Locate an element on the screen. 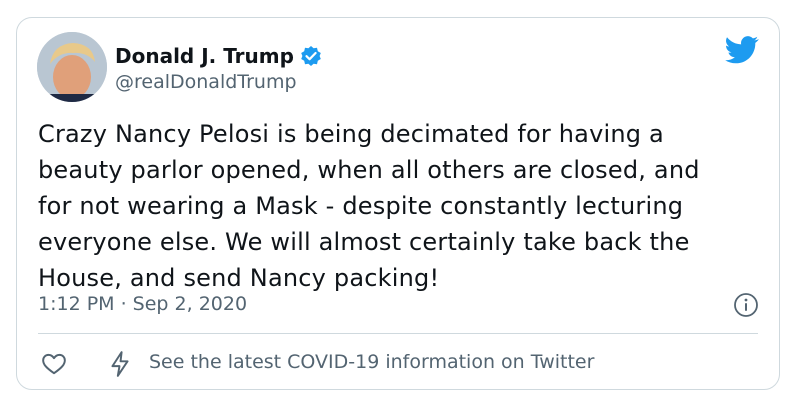 The height and width of the screenshot is (408, 799). author-handle: @realDonaldTrump is located at coordinates (206, 82).